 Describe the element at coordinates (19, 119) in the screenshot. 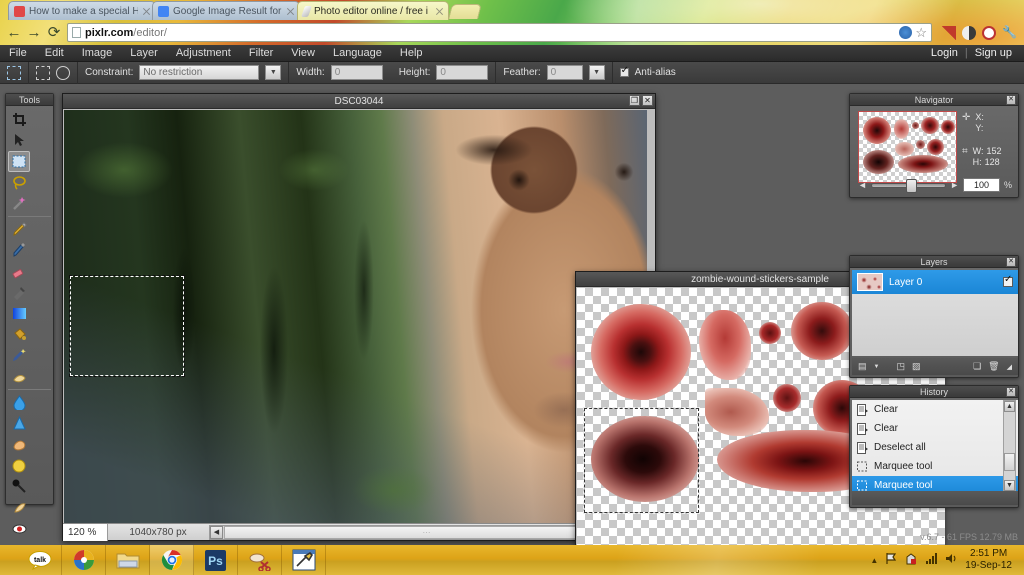

I see `crop-tool` at that location.